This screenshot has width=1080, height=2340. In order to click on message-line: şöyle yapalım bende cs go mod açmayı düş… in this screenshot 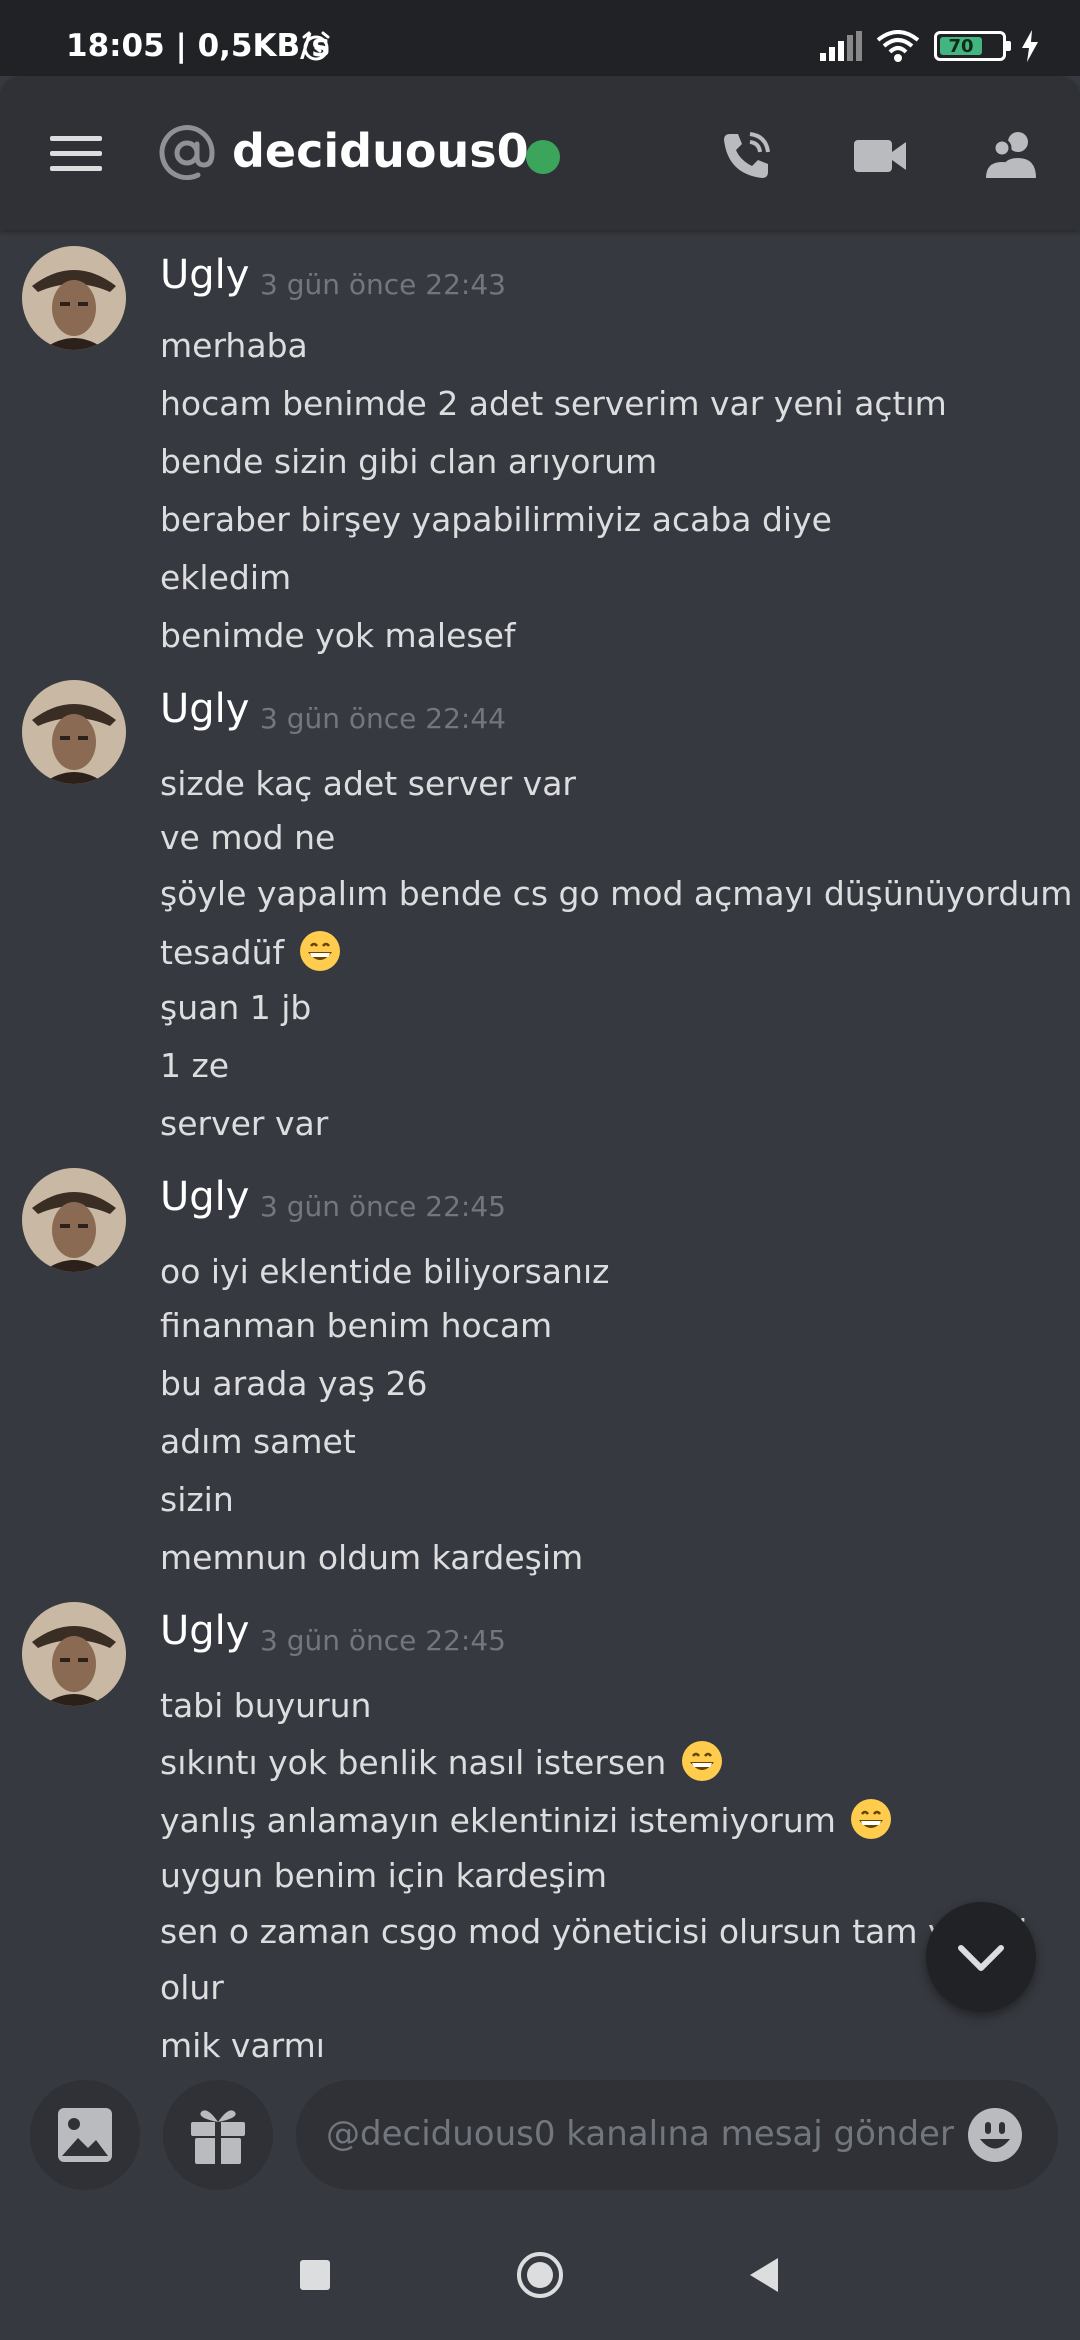, I will do `click(616, 893)`.